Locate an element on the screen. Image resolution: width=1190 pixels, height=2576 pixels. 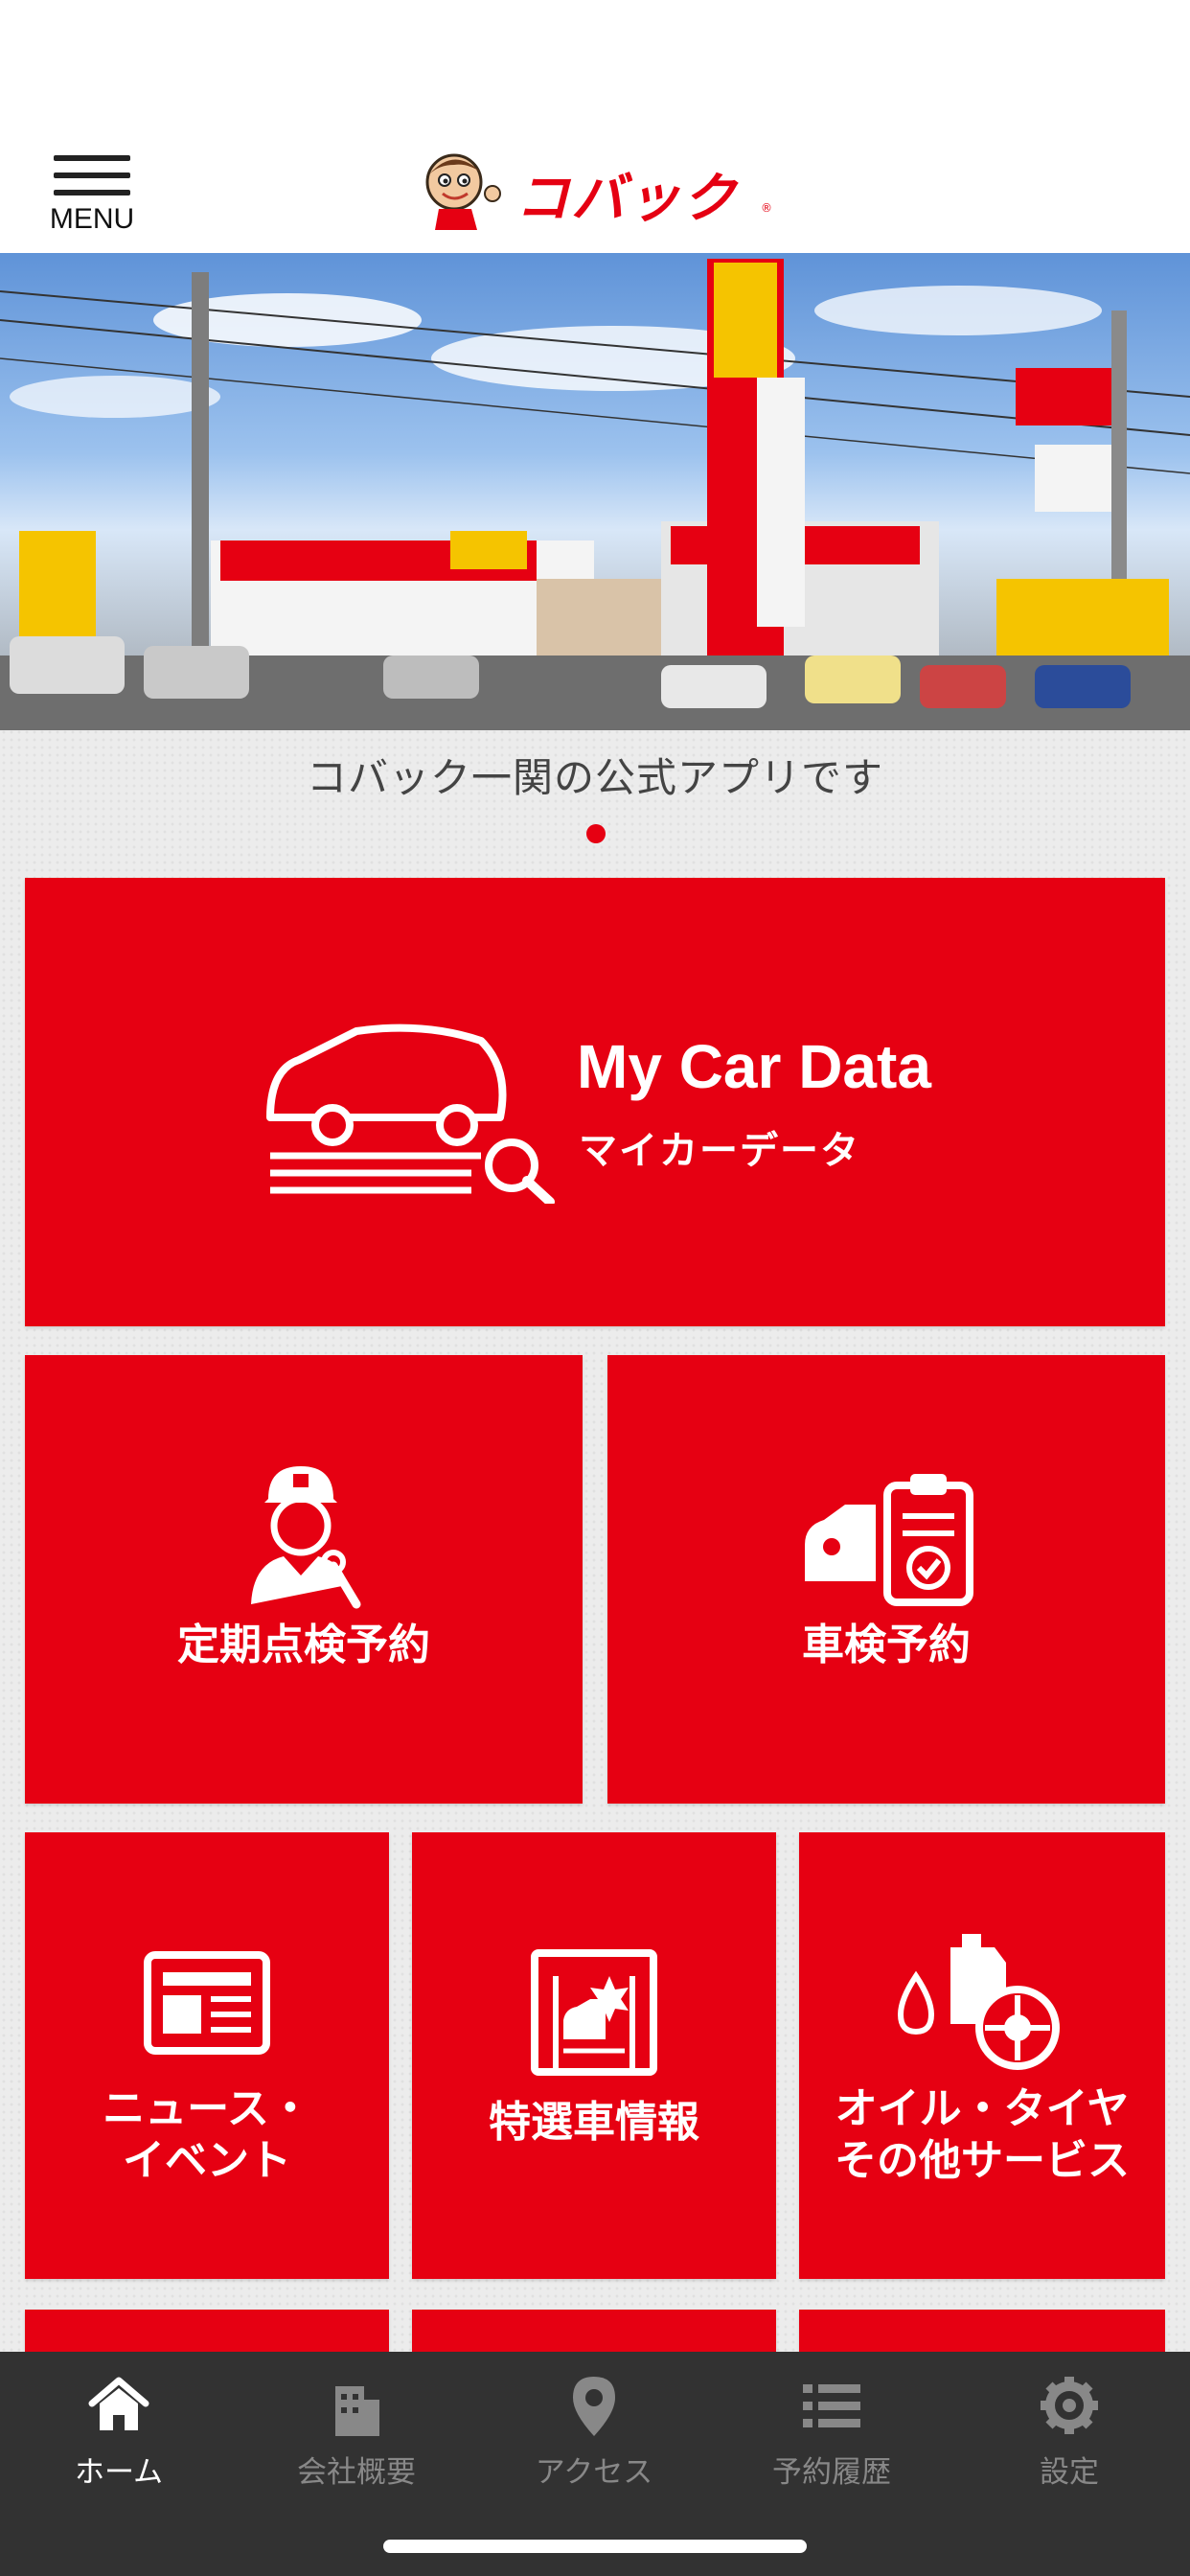
car-clipboard-icon is located at coordinates (889, 1540).